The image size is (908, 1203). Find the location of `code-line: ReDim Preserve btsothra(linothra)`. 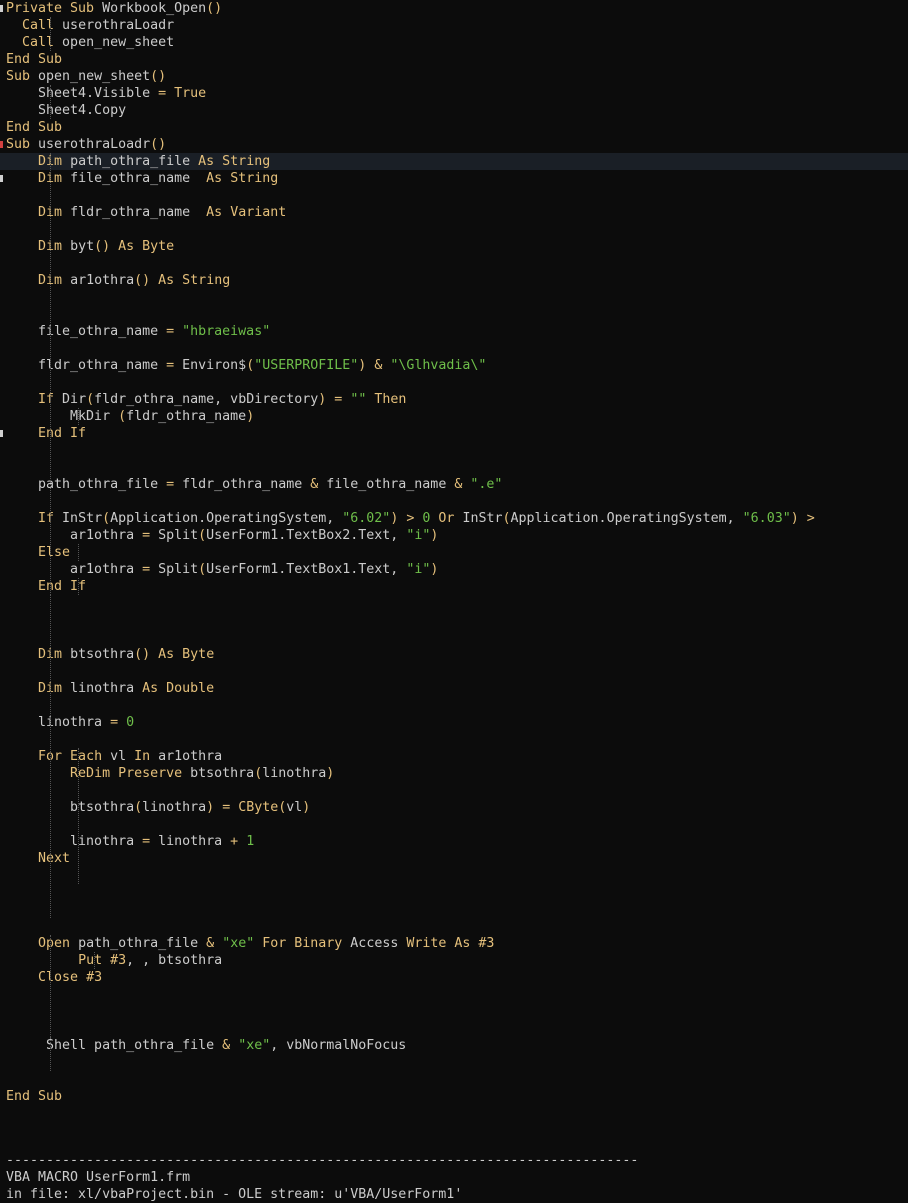

code-line: ReDim Preserve btsothra(linothra) is located at coordinates (170, 773).